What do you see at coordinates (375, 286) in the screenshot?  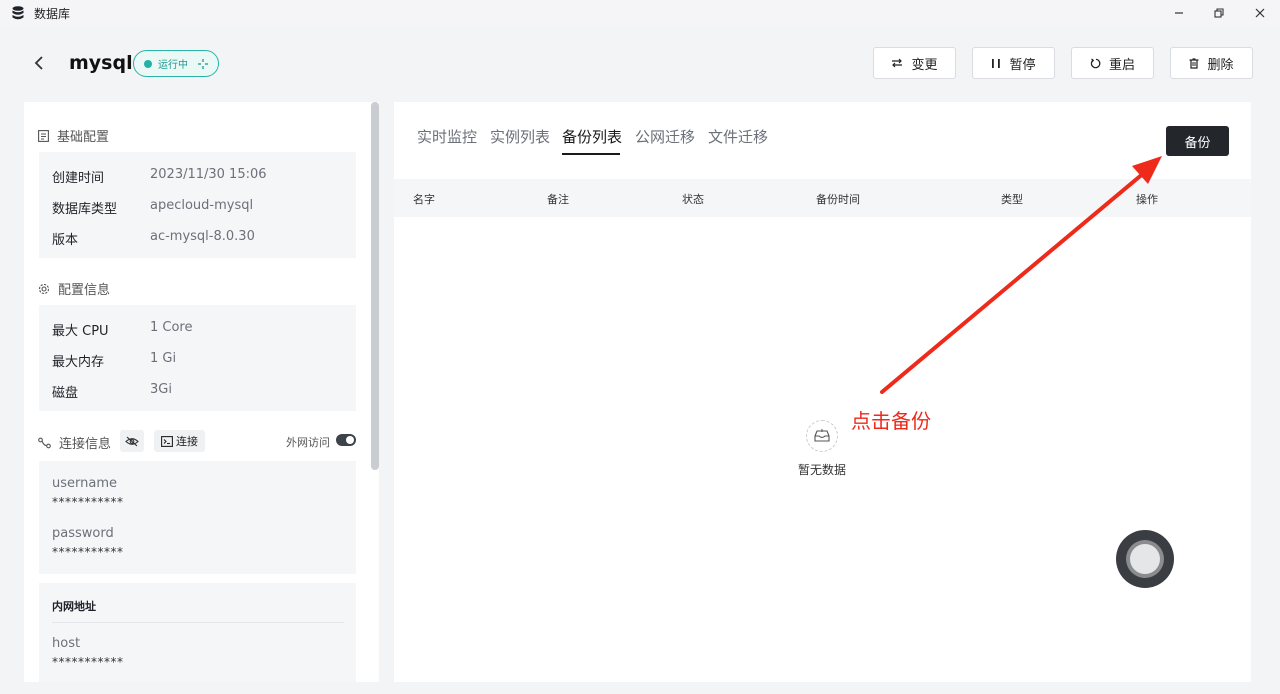 I see `left-panel-scrollbar` at bounding box center [375, 286].